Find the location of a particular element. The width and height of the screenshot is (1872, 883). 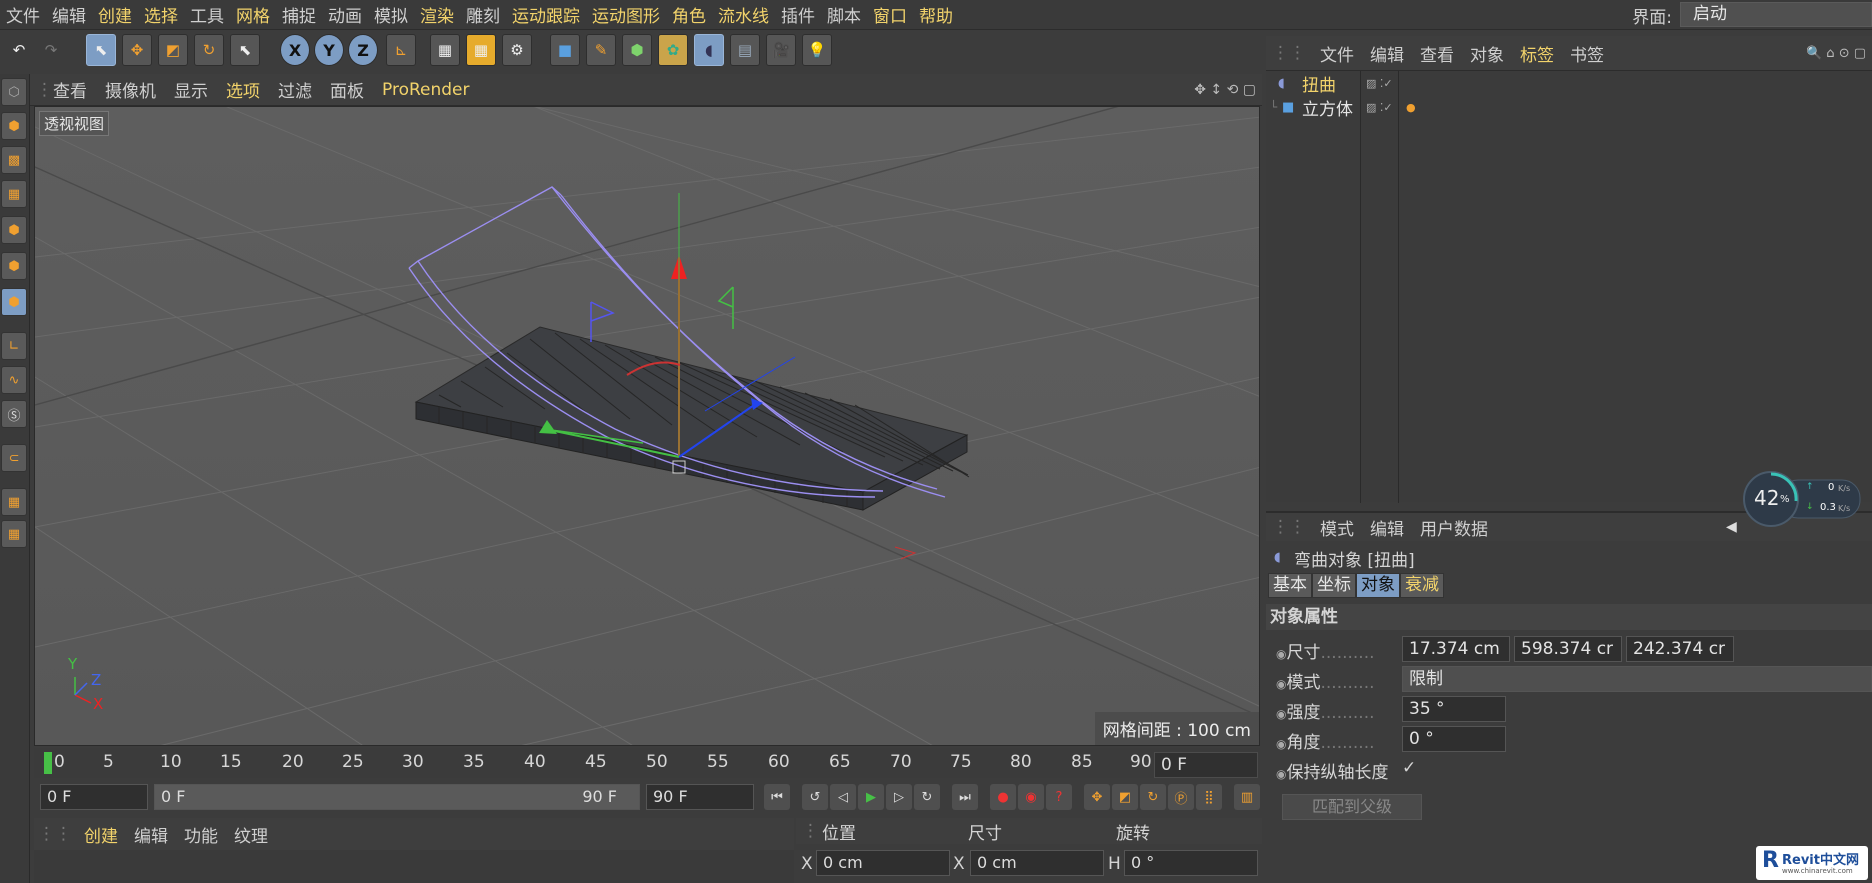

tab-falloff: 衰减 is located at coordinates (1422, 585).